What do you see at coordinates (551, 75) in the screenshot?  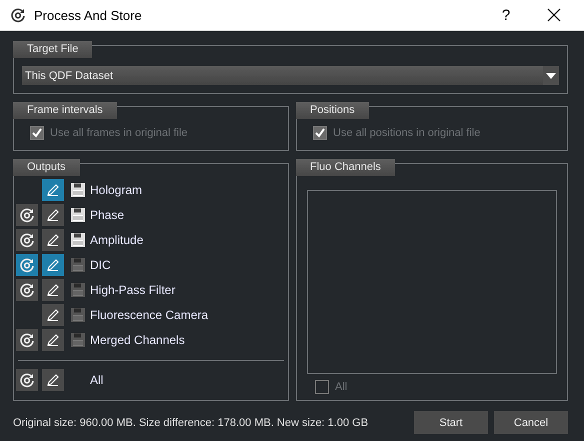 I see `caret-icon` at bounding box center [551, 75].